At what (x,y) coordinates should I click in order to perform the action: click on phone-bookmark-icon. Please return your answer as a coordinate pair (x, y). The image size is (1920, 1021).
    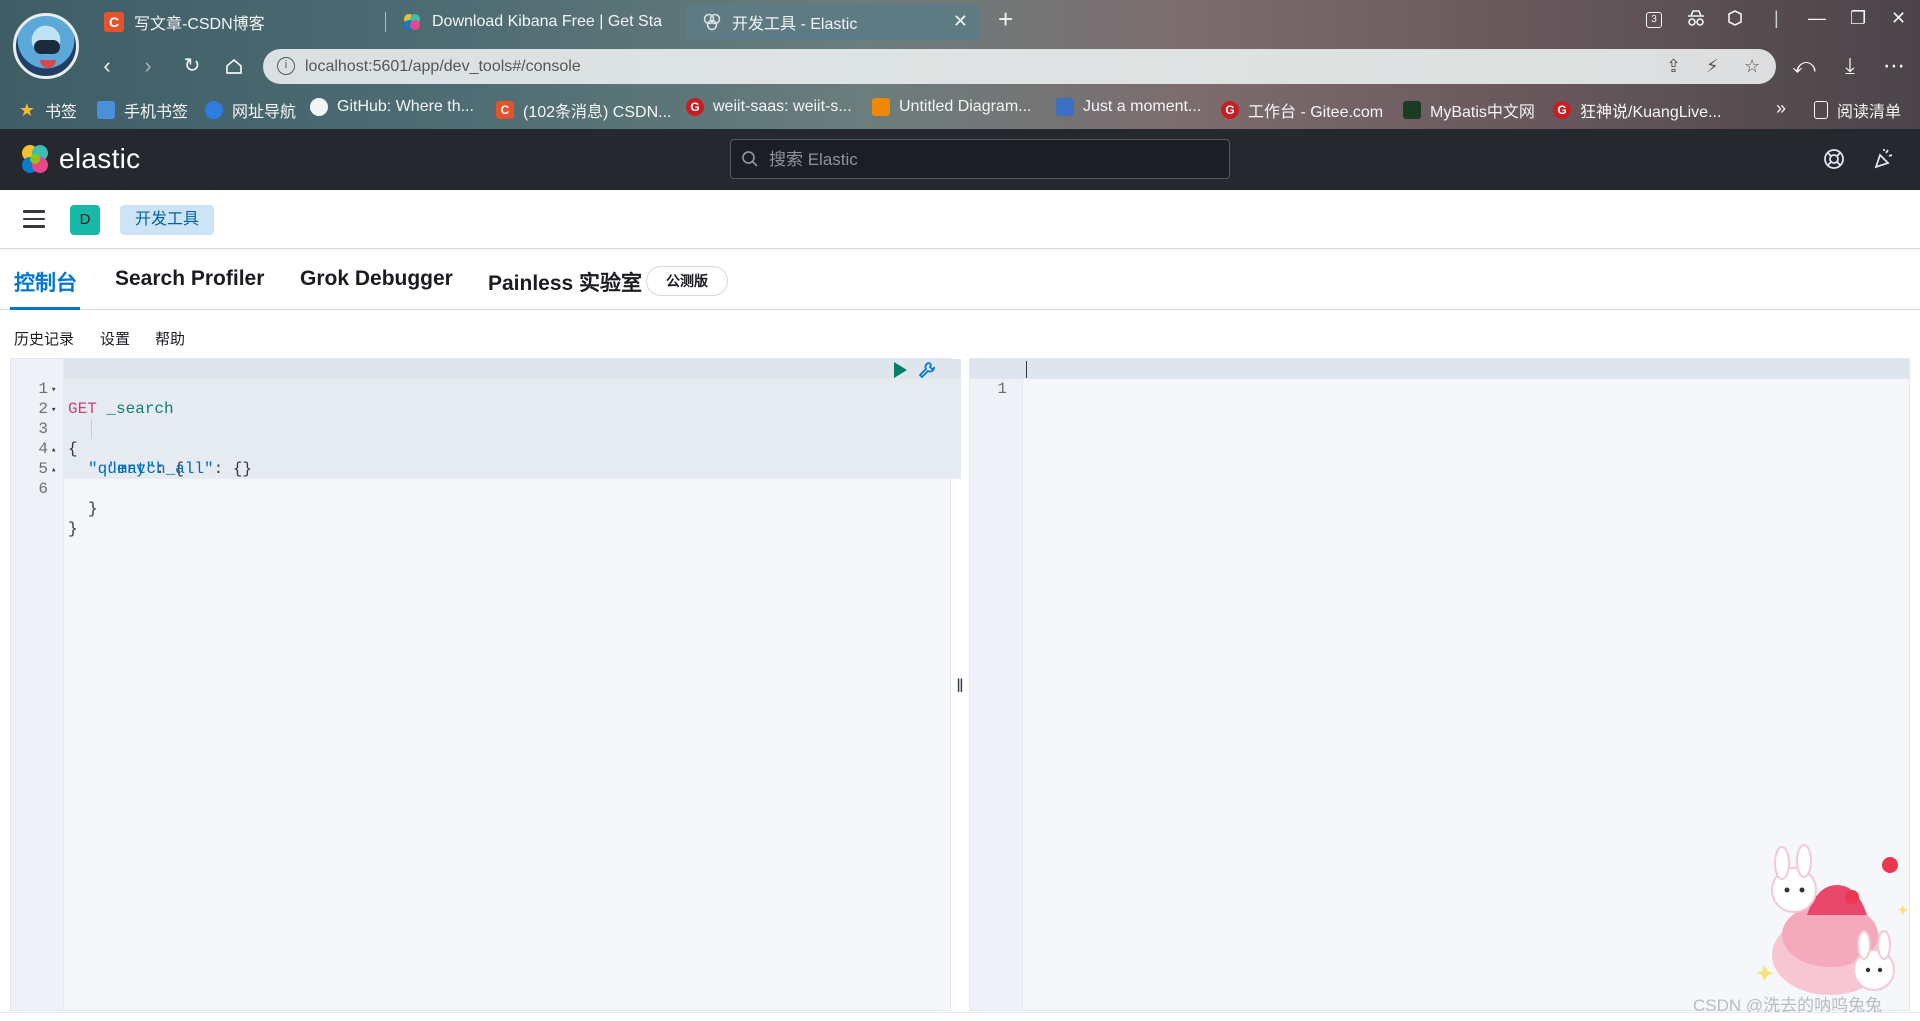
    Looking at the image, I should click on (106, 110).